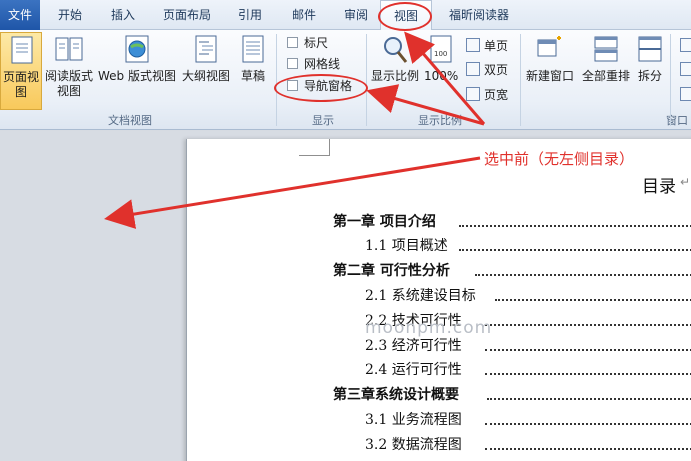 This screenshot has height=461, width=691. What do you see at coordinates (425, 105) in the screenshot?
I see `arrow-to-navigation-pane` at bounding box center [425, 105].